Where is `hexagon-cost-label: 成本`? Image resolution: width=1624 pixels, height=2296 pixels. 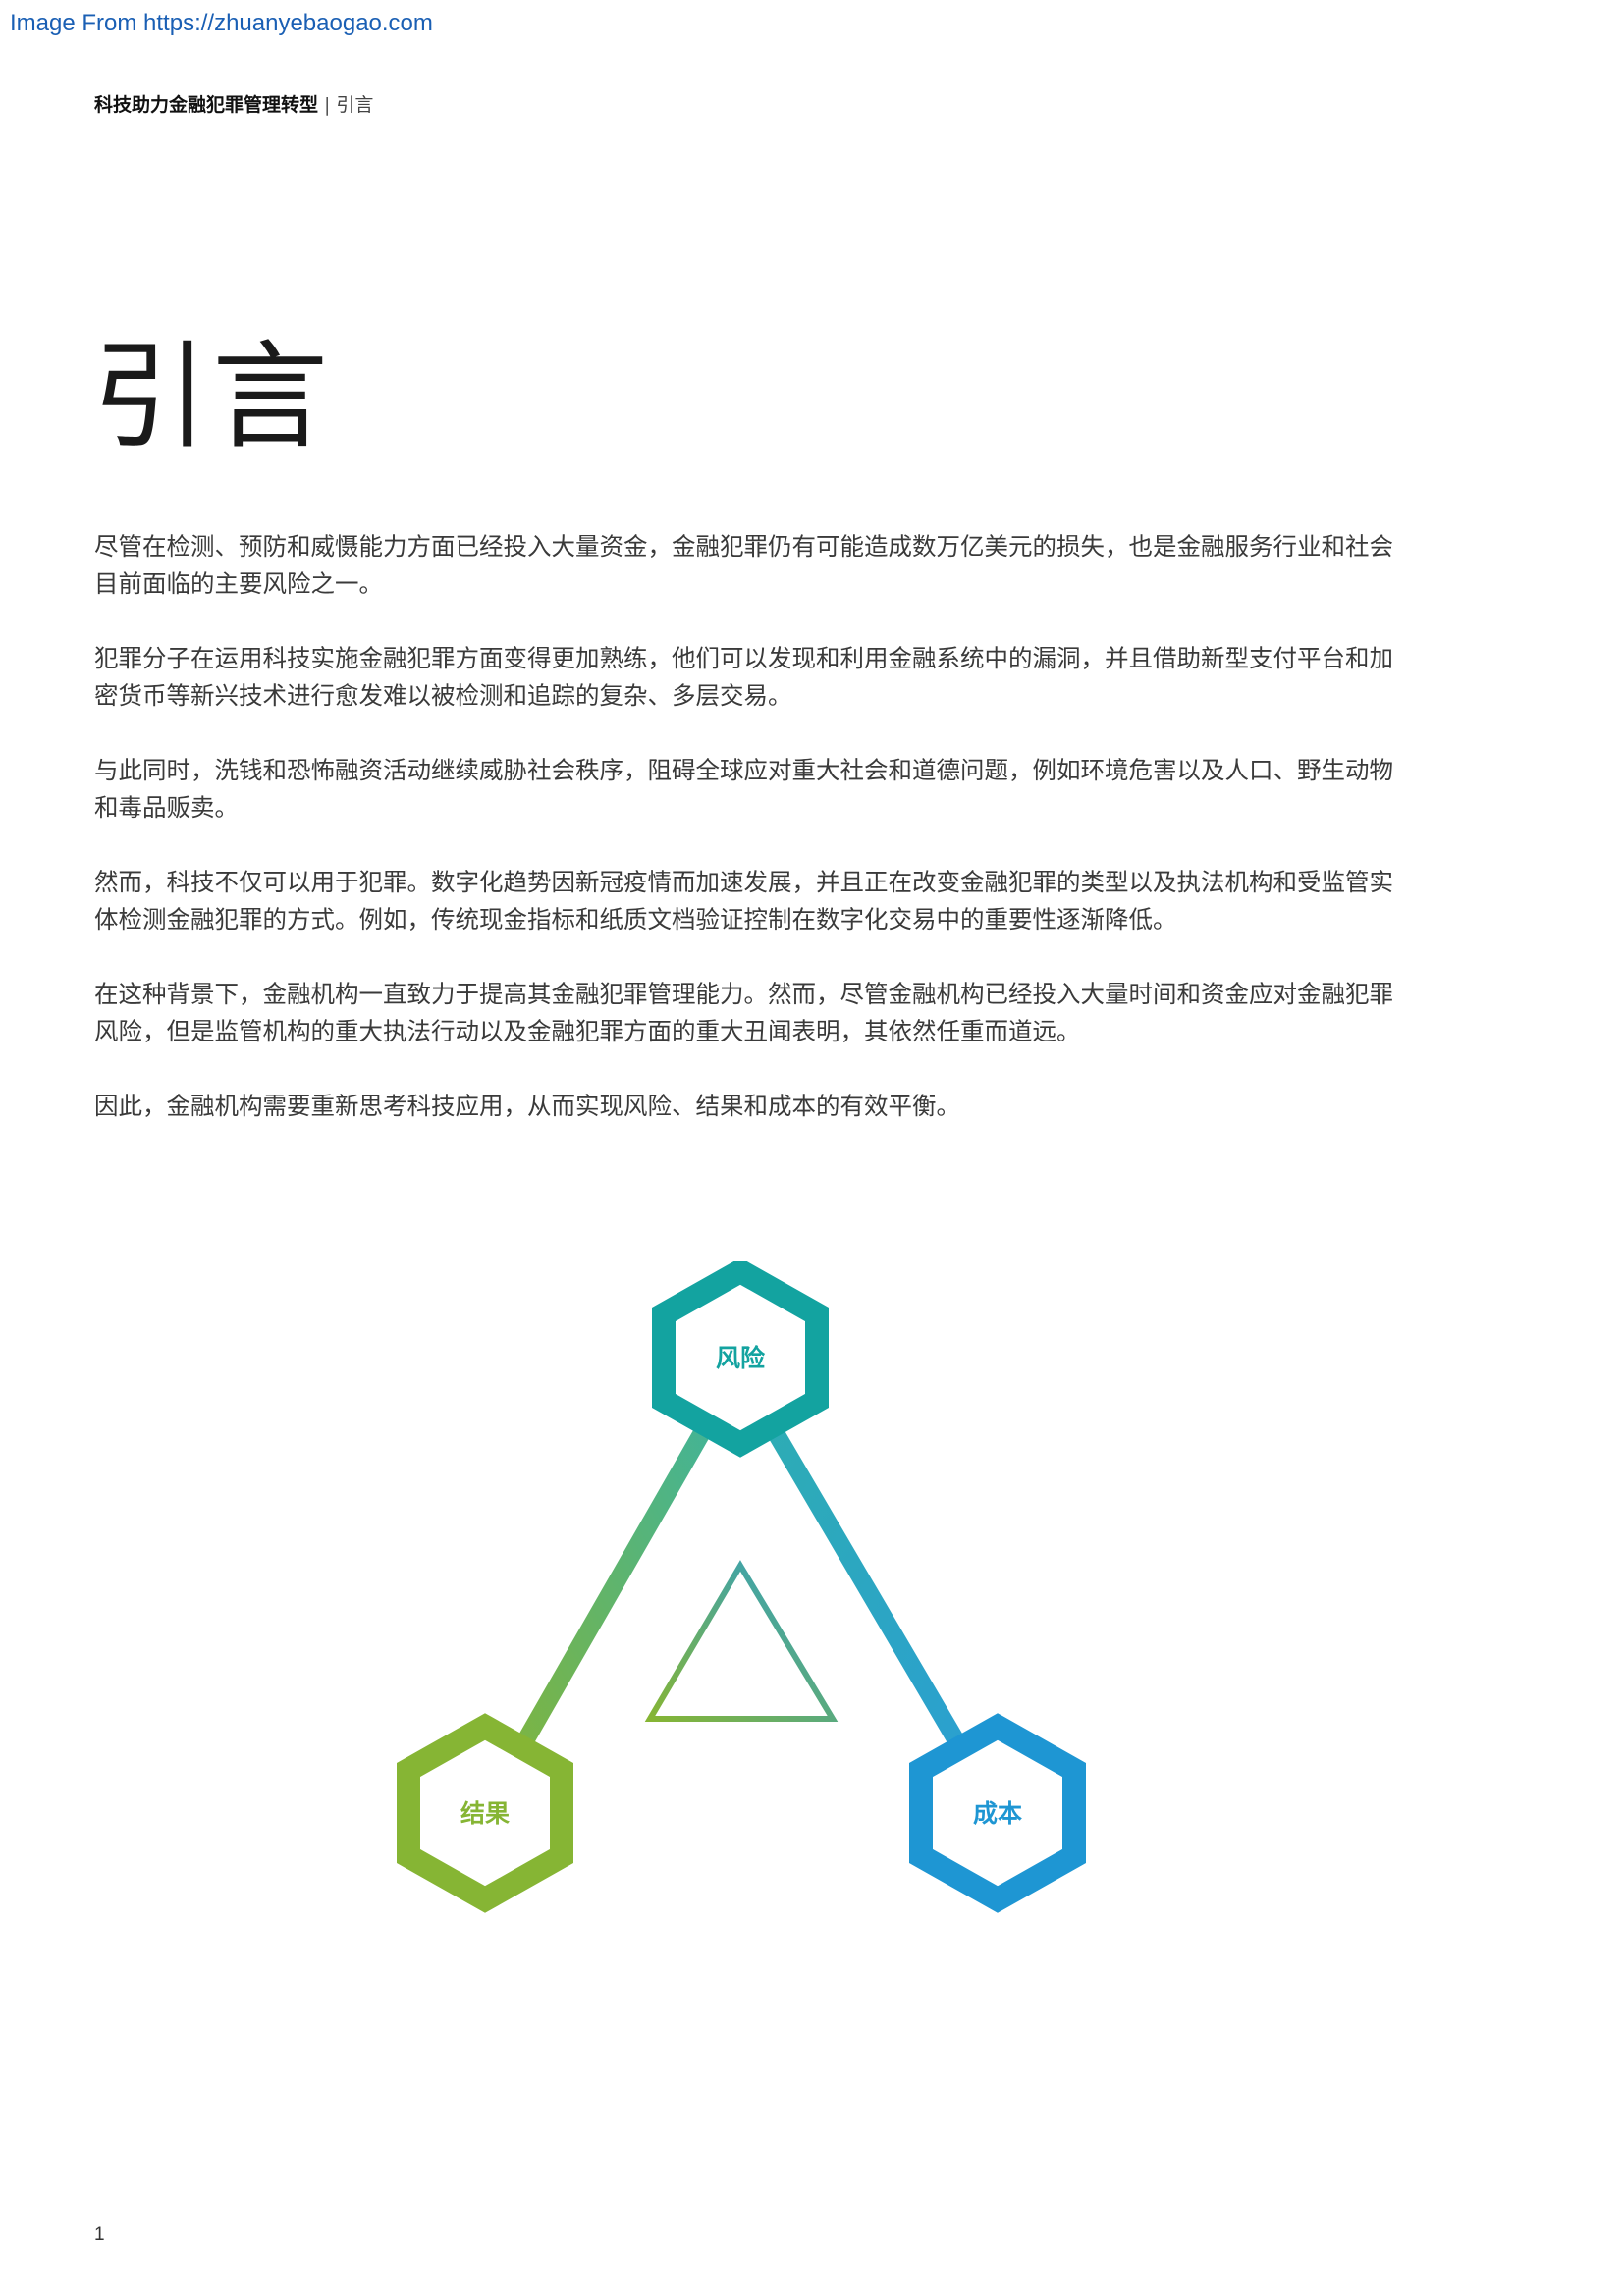
hexagon-cost-label: 成本 is located at coordinates (997, 1814).